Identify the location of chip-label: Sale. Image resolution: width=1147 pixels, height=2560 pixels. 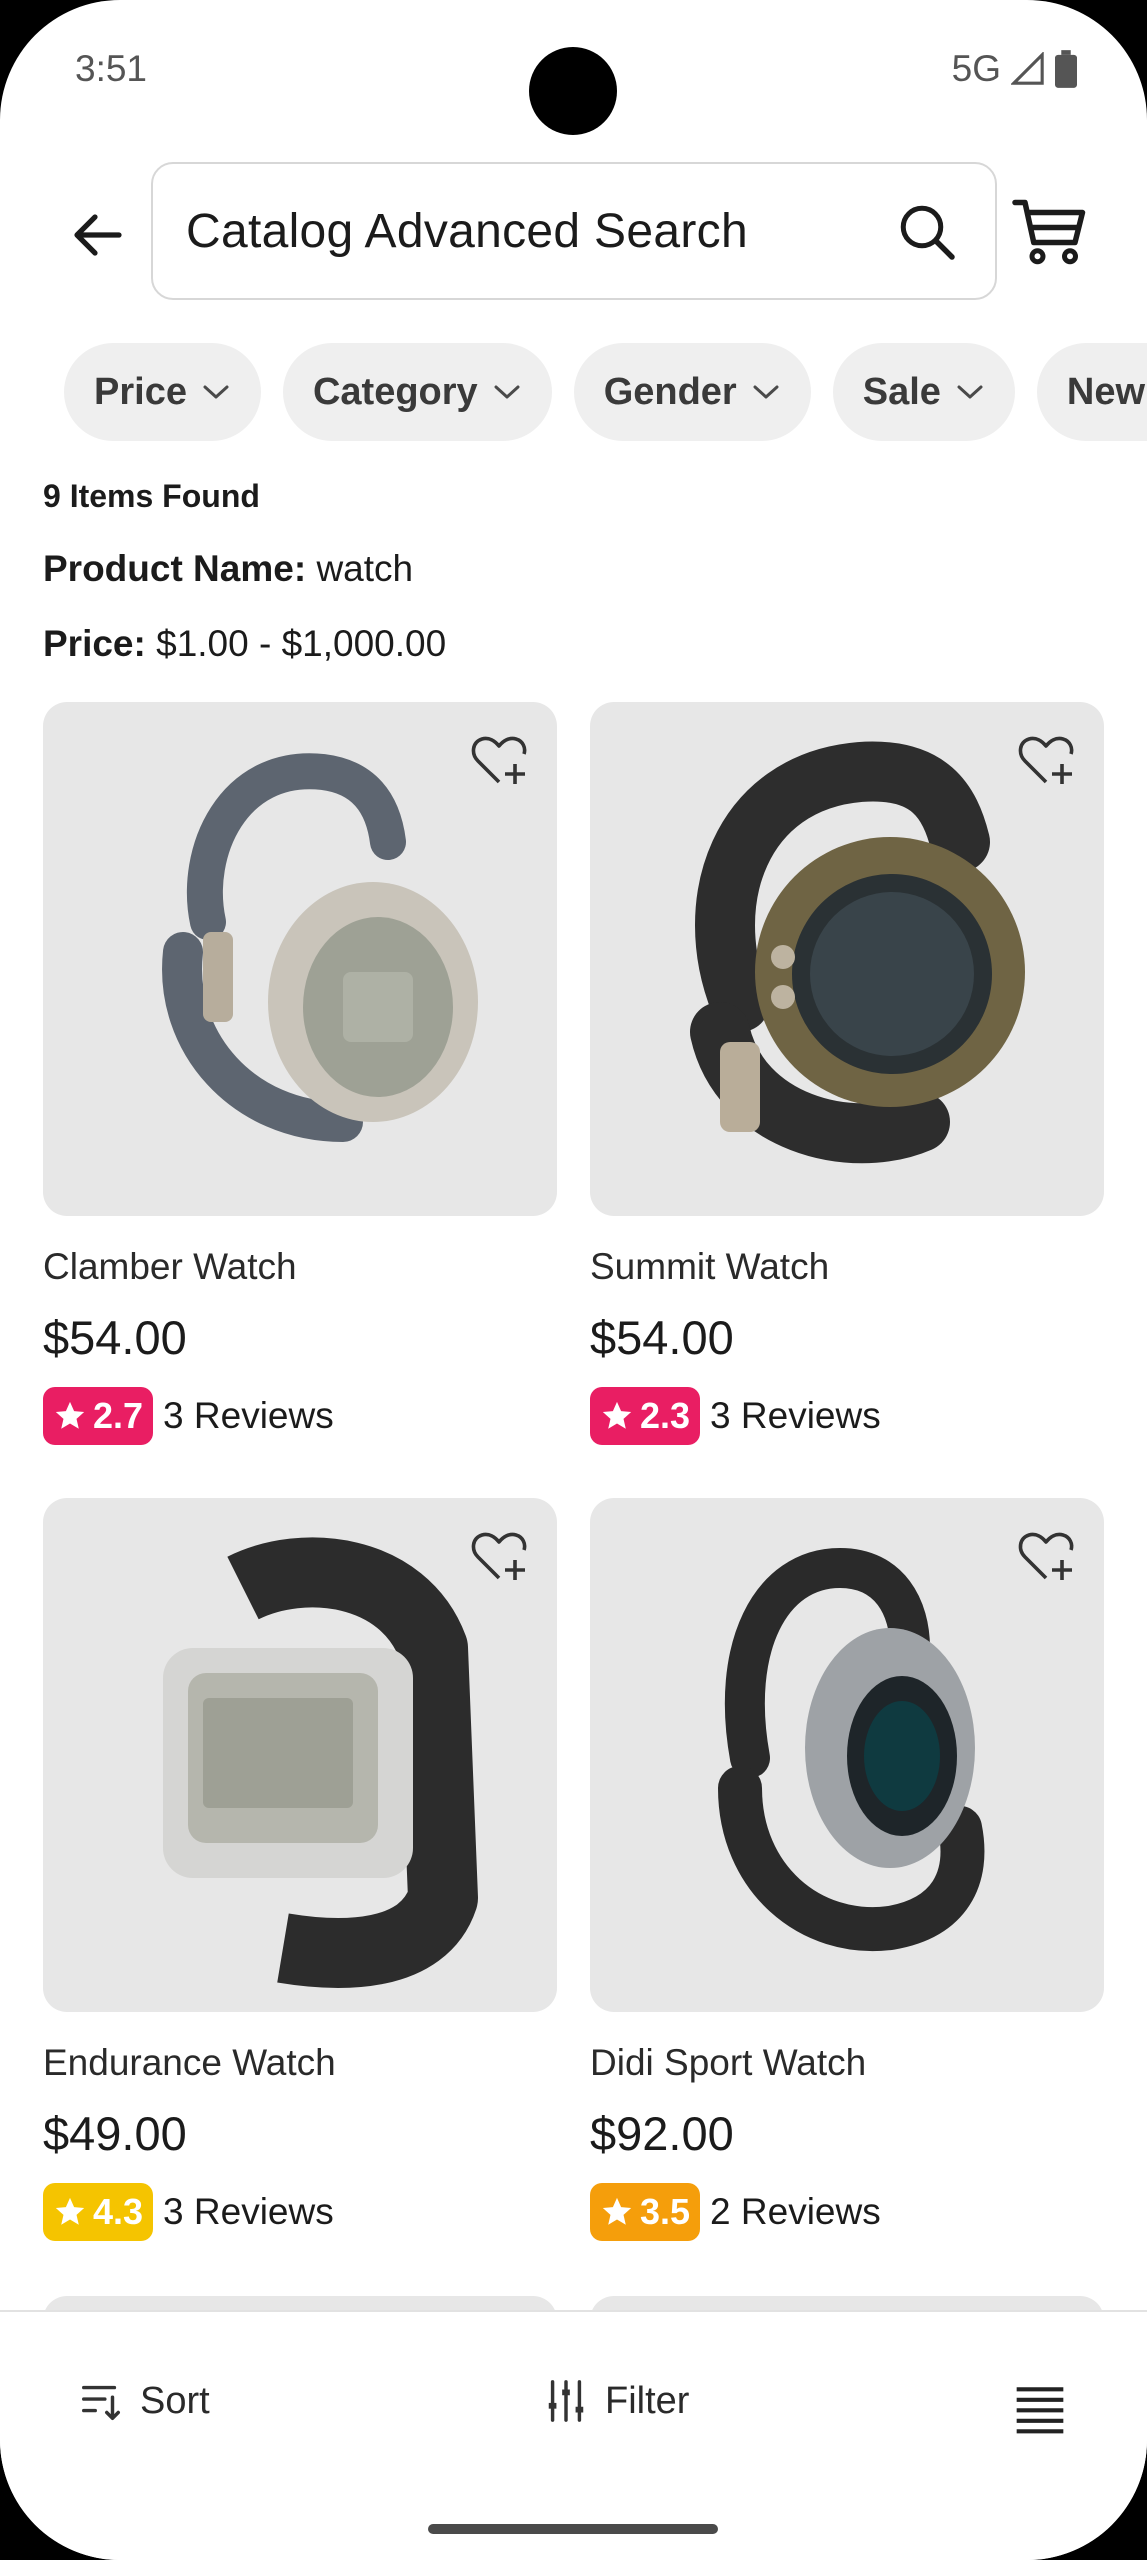
(901, 391).